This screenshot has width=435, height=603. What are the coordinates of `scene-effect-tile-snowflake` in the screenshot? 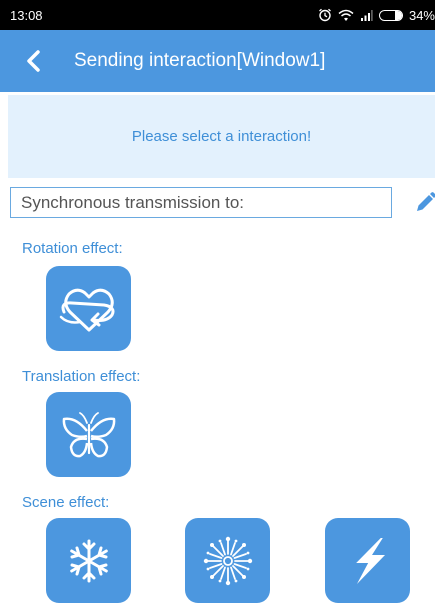 It's located at (88, 560).